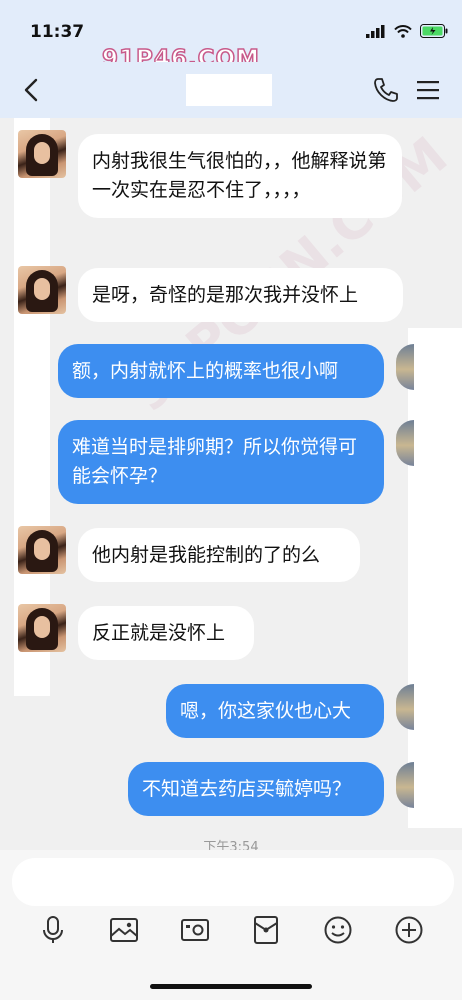 The image size is (462, 1000). Describe the element at coordinates (124, 930) in the screenshot. I see `image-icon` at that location.